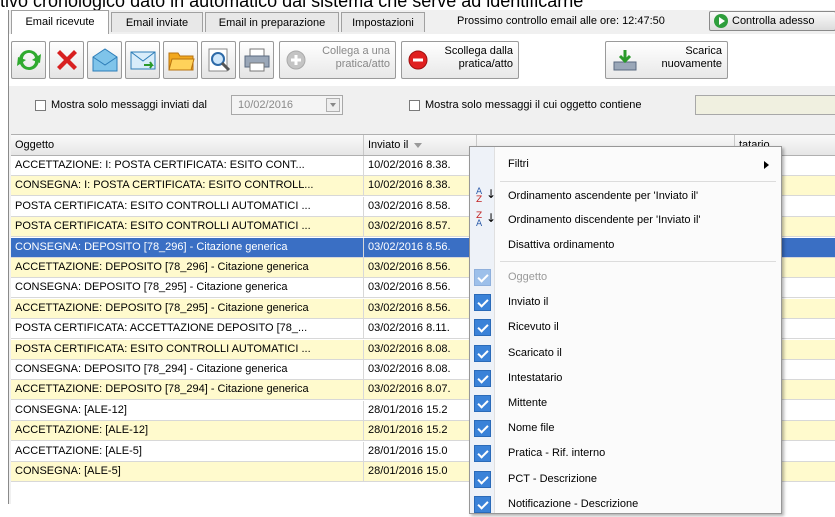 The image size is (835, 517). Describe the element at coordinates (272, 22) in the screenshot. I see `tab-email-in-preparazione: Email in preparazione` at that location.